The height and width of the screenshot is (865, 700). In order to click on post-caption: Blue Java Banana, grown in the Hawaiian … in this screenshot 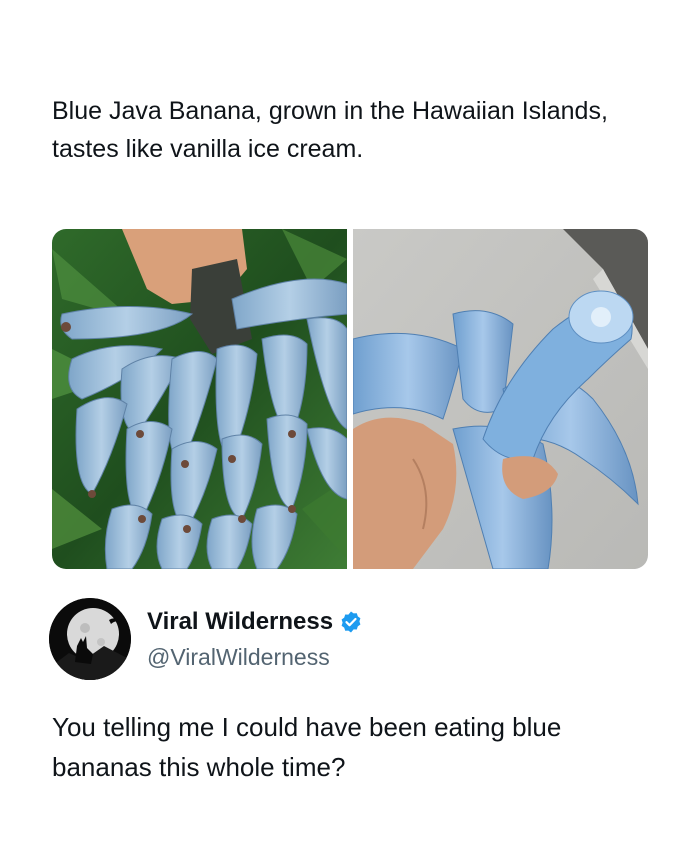, I will do `click(330, 130)`.